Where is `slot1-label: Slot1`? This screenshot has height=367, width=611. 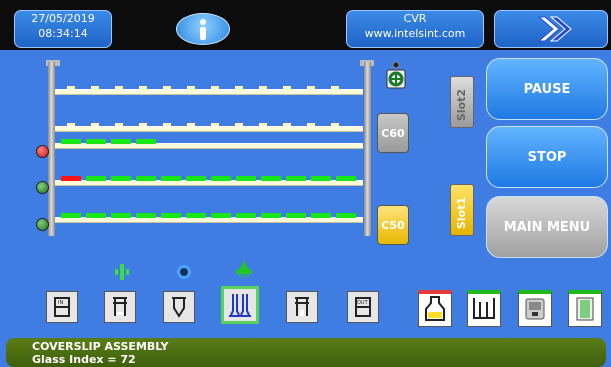
slot1-label: Slot1 is located at coordinates (461, 212).